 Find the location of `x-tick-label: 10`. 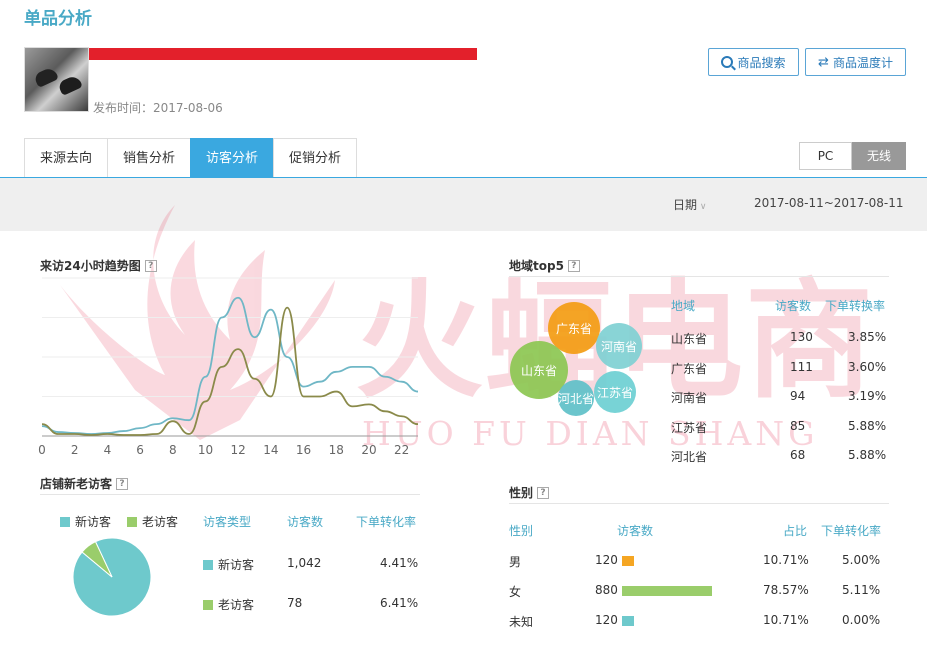

x-tick-label: 10 is located at coordinates (205, 450).